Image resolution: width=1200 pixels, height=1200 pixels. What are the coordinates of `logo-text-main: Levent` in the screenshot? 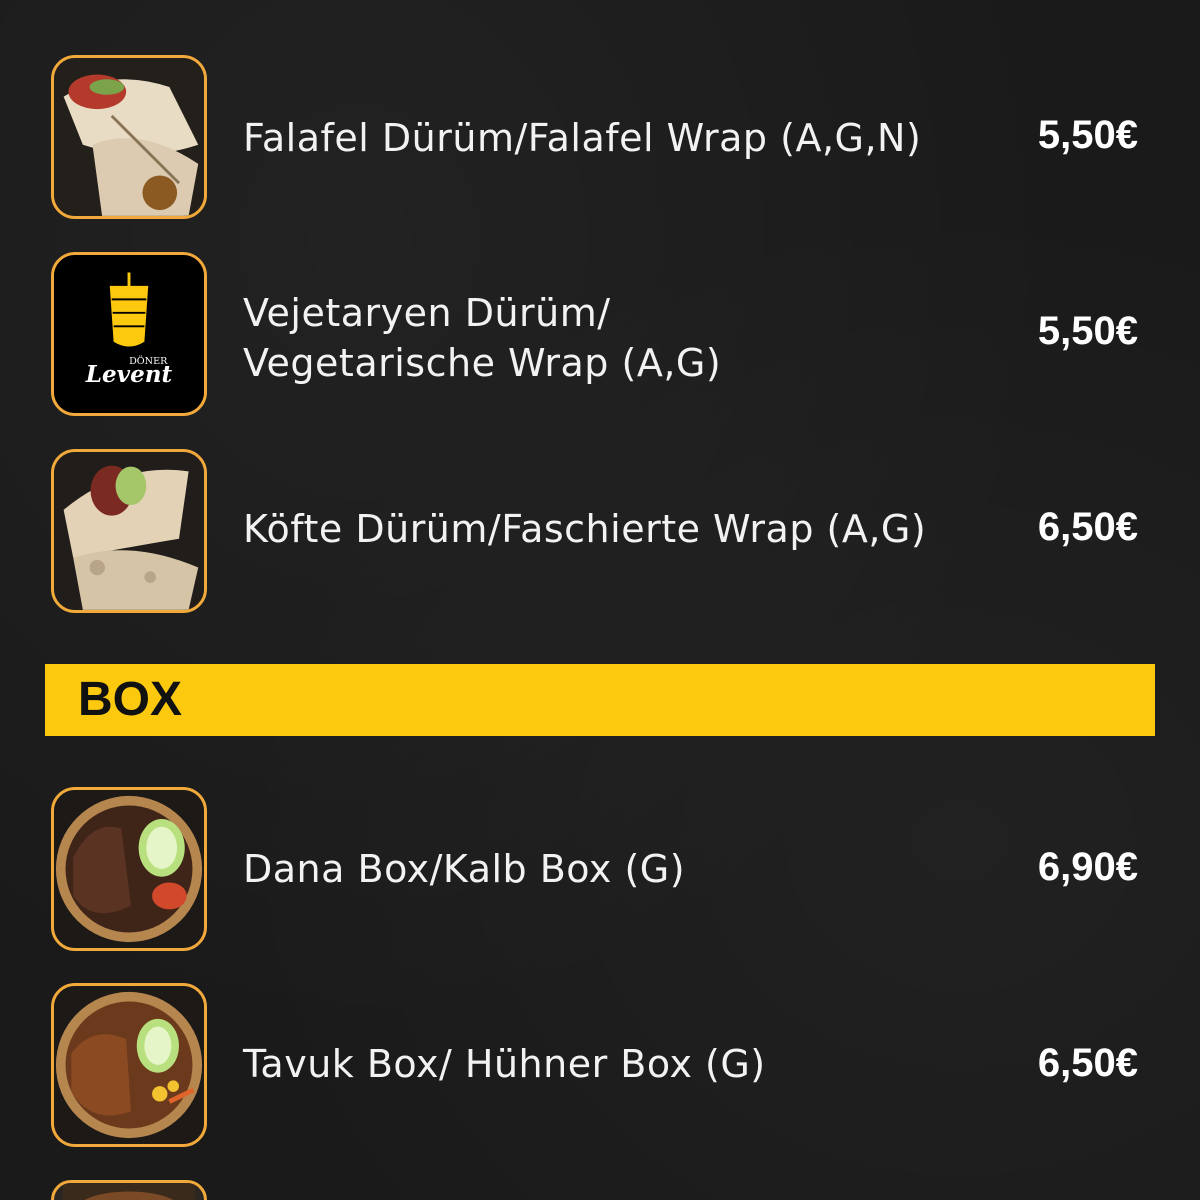 It's located at (129, 374).